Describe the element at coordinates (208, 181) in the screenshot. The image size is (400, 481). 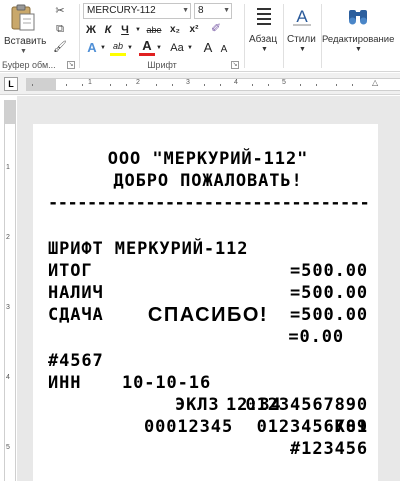
I see `receipt-header-welcome: ДОБРО ПОЖАЛОВАТЬ!` at that location.